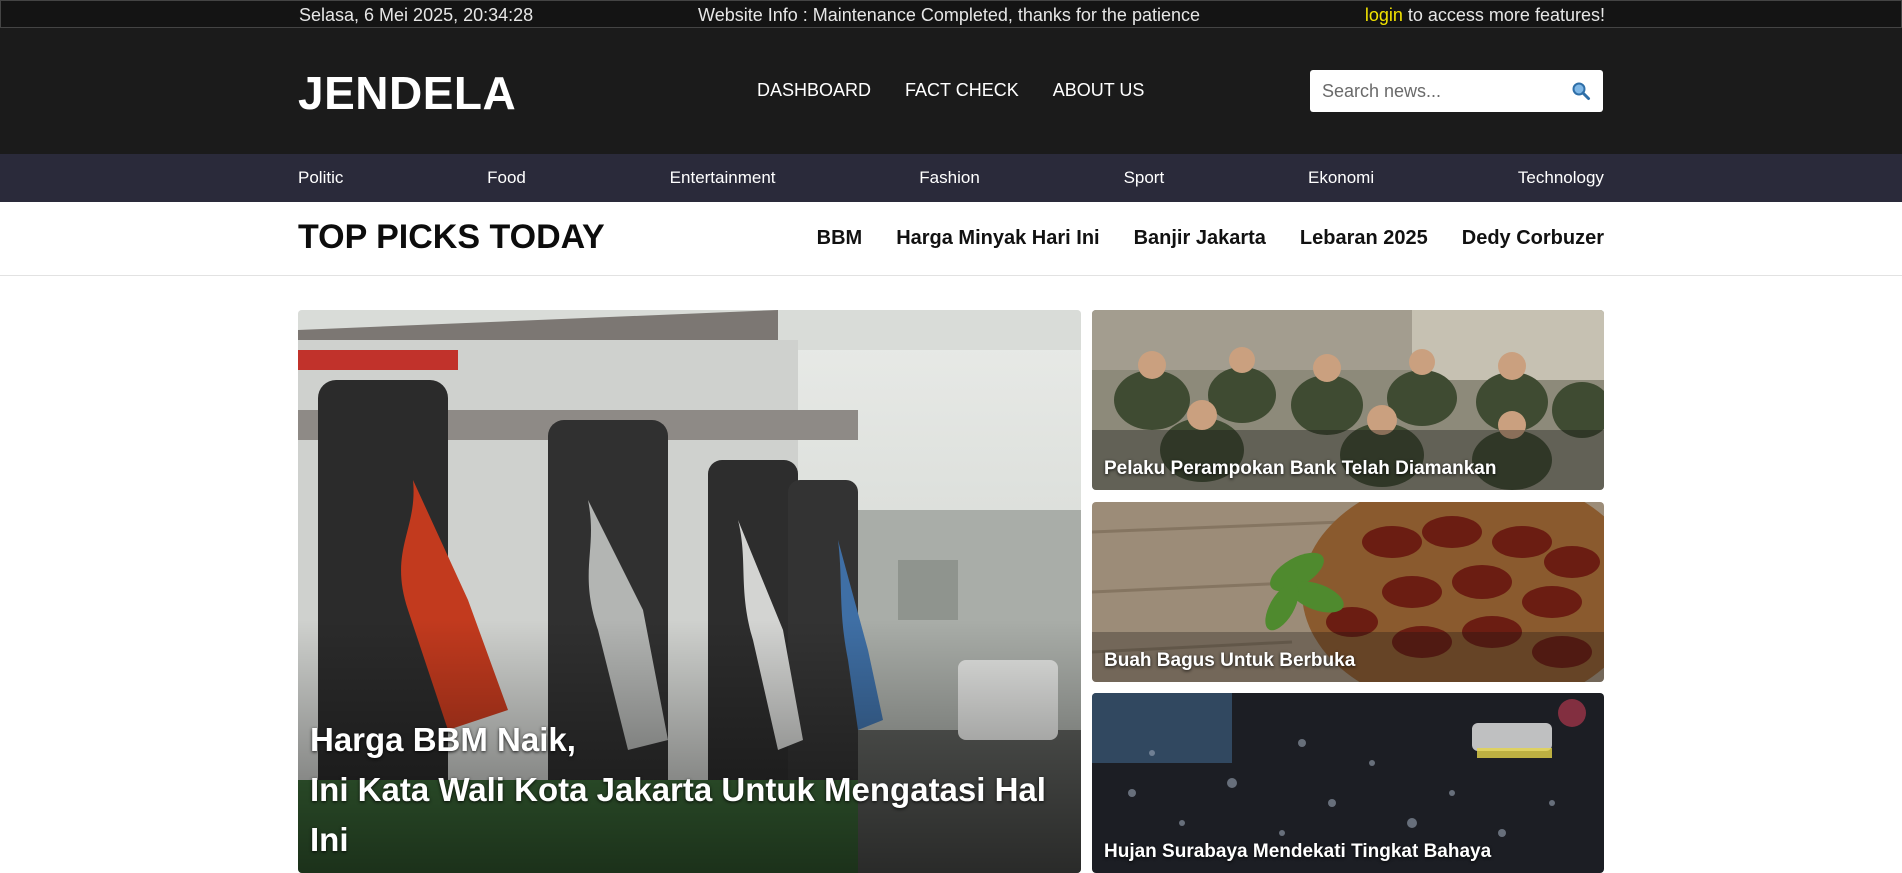  What do you see at coordinates (997, 238) in the screenshot?
I see `tag-harga-minyak: Harga Minyak Hari Ini` at bounding box center [997, 238].